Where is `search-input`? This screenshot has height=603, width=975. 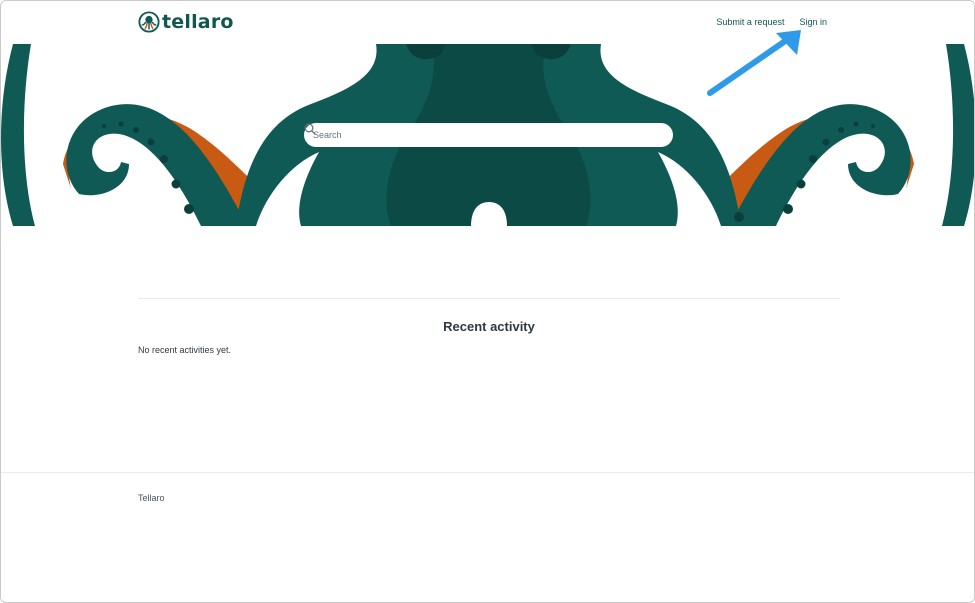 search-input is located at coordinates (478, 135).